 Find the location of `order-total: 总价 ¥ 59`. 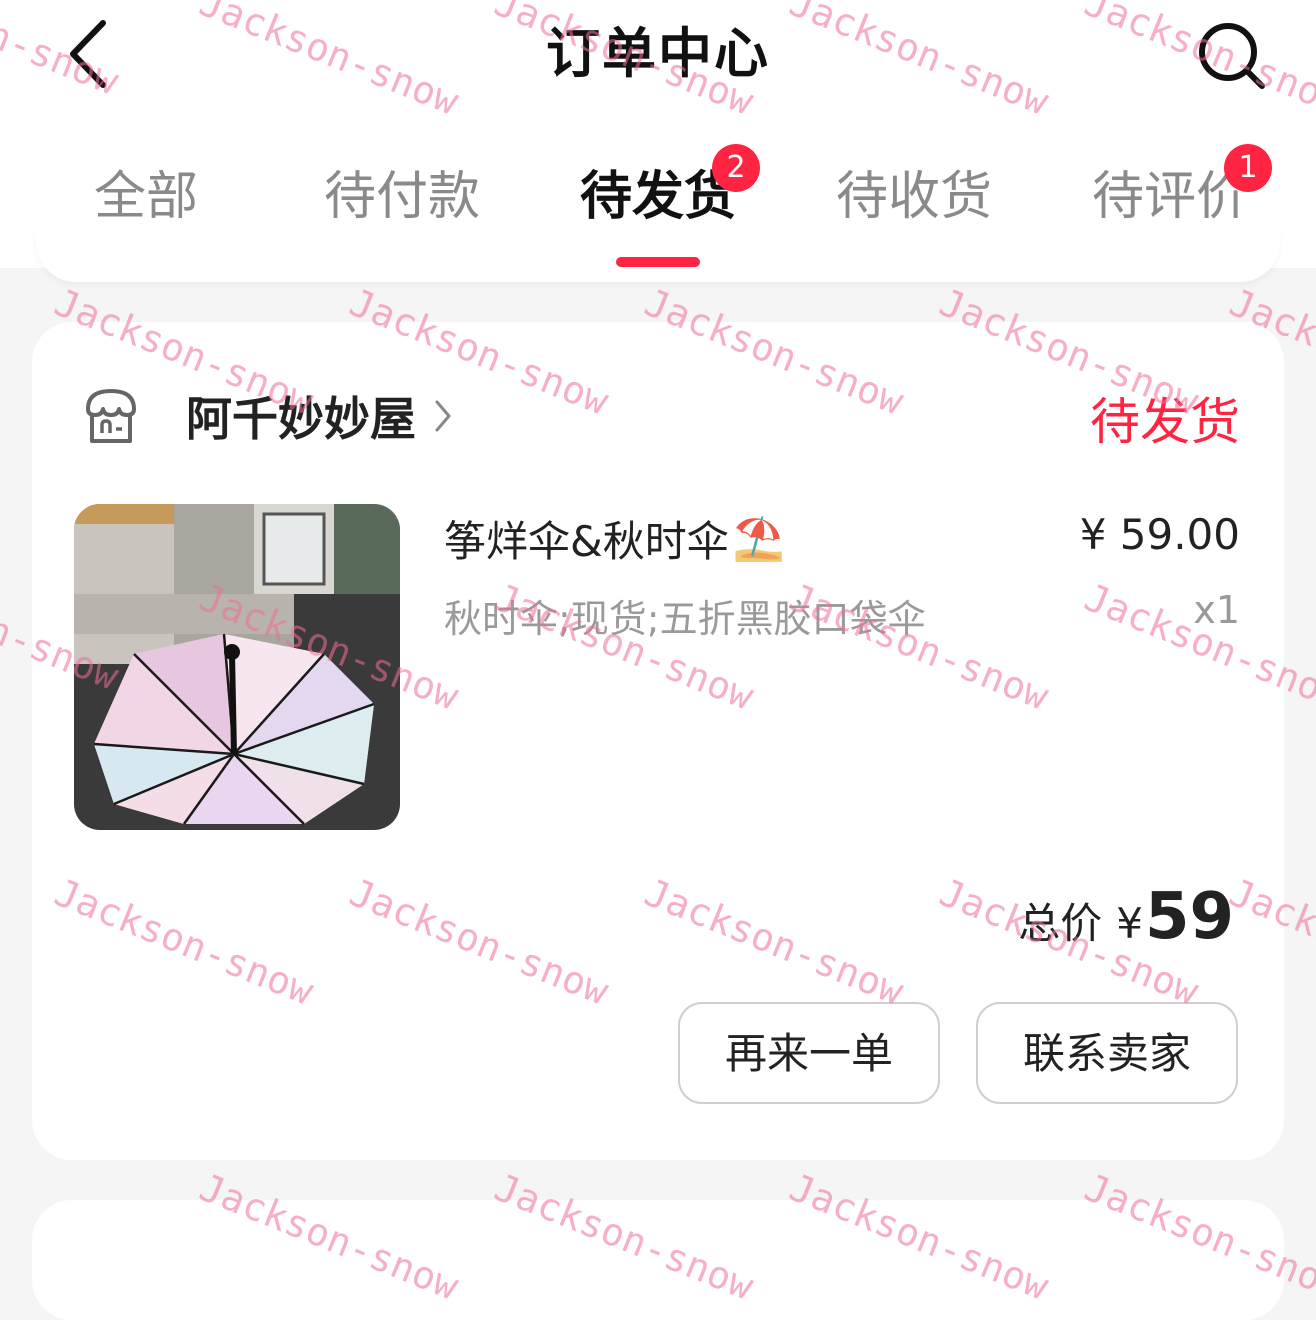

order-total: 总价 ¥ 59 is located at coordinates (1126, 917).